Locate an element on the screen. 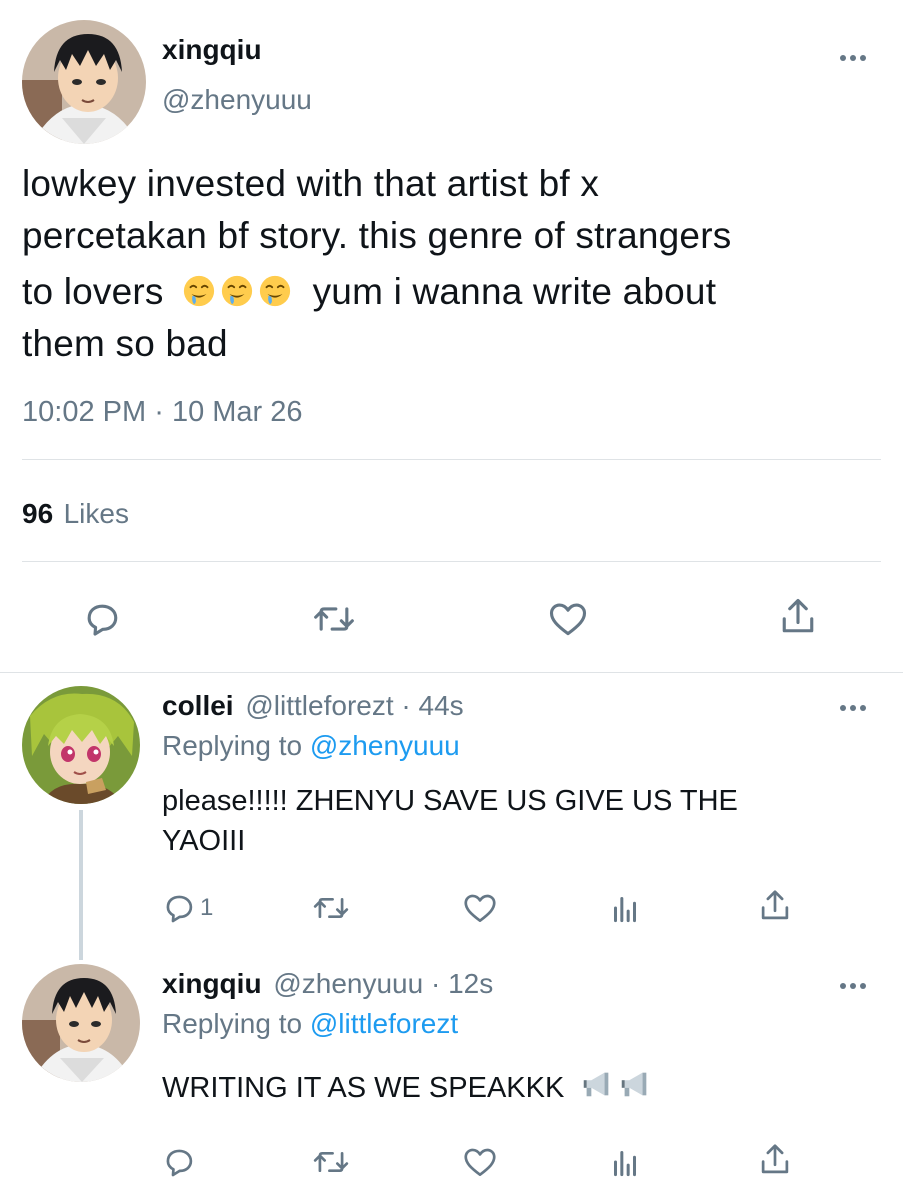  reply-header: collei @littleforezt · 44s is located at coordinates (313, 706).